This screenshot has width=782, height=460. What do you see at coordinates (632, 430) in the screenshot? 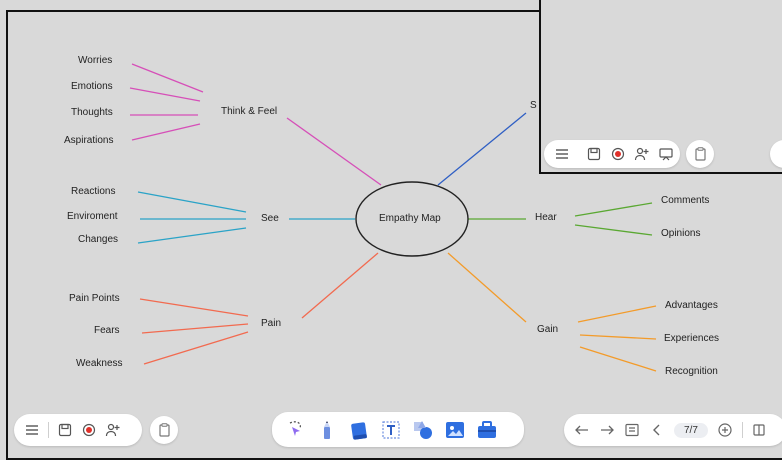
I see `pages-icon` at bounding box center [632, 430].